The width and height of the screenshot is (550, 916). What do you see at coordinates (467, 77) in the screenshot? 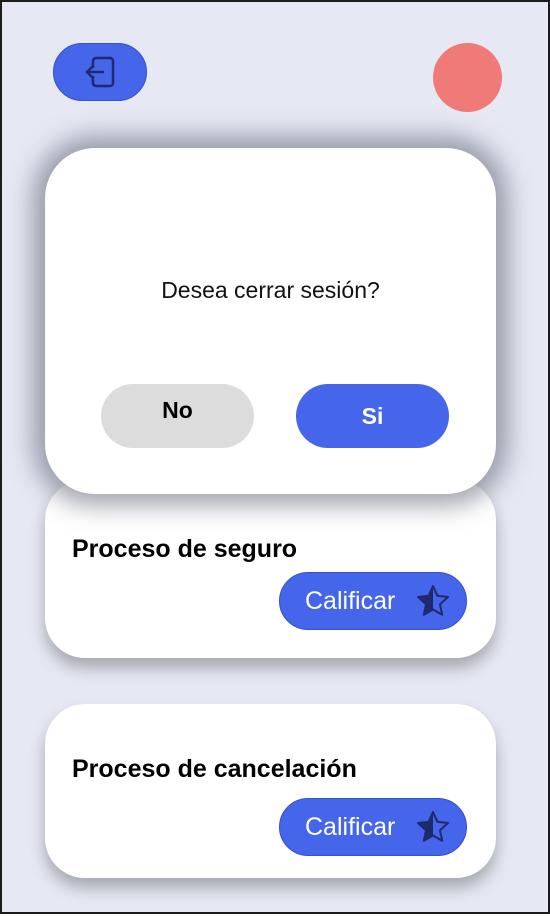
I see `avatar` at bounding box center [467, 77].